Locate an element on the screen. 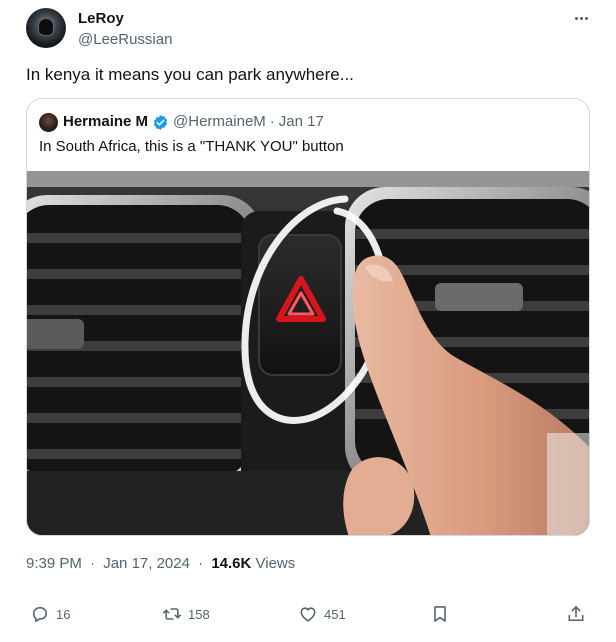 This screenshot has width=616, height=642. share-icon is located at coordinates (576, 614).